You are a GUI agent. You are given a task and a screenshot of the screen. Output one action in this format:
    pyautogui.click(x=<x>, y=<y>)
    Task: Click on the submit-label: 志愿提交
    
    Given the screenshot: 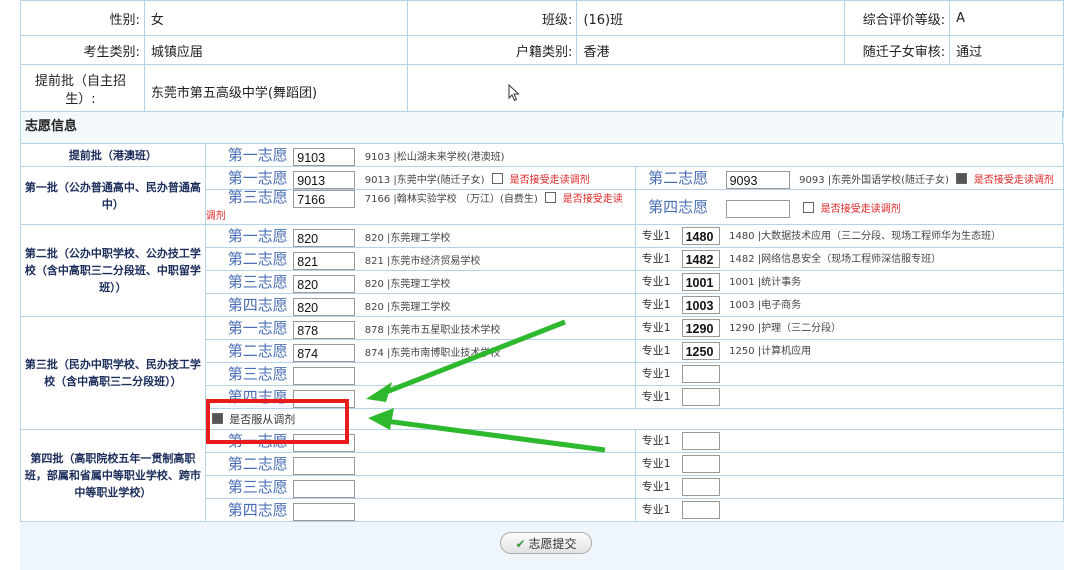 What is the action you would take?
    pyautogui.click(x=552, y=544)
    